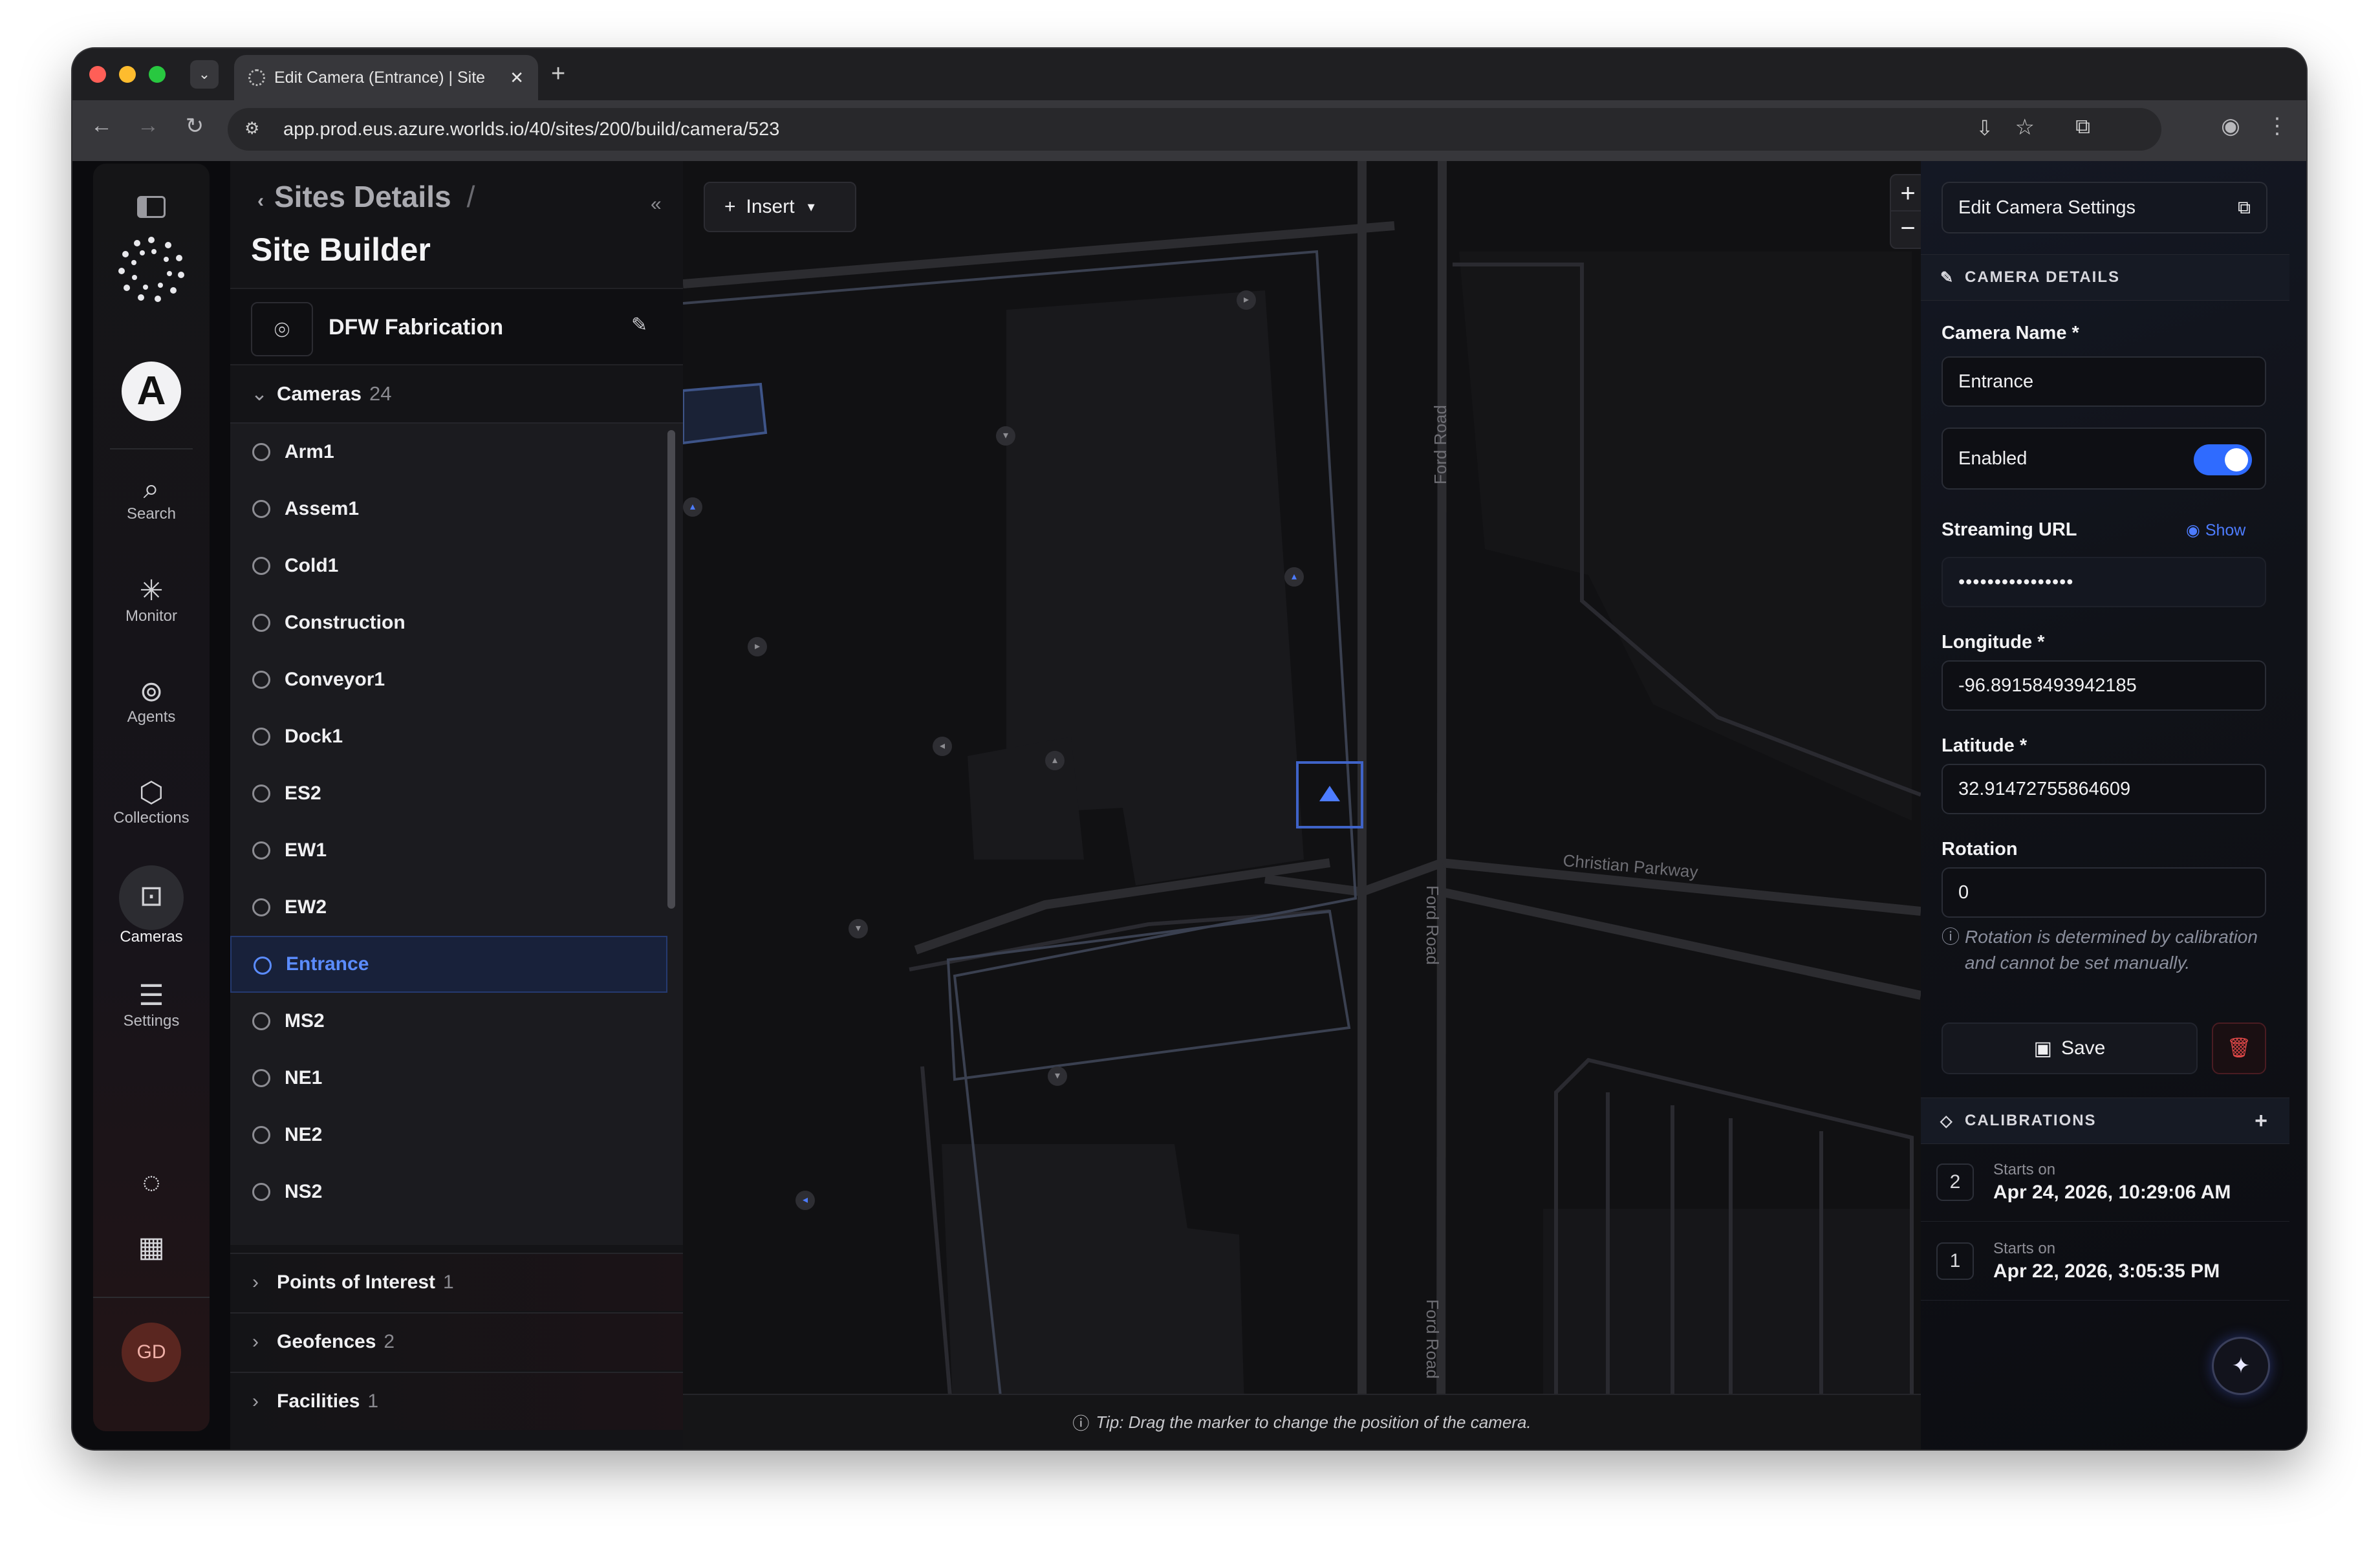 The image size is (2380, 1547). I want to click on camera-list-item: MS2, so click(448, 1021).